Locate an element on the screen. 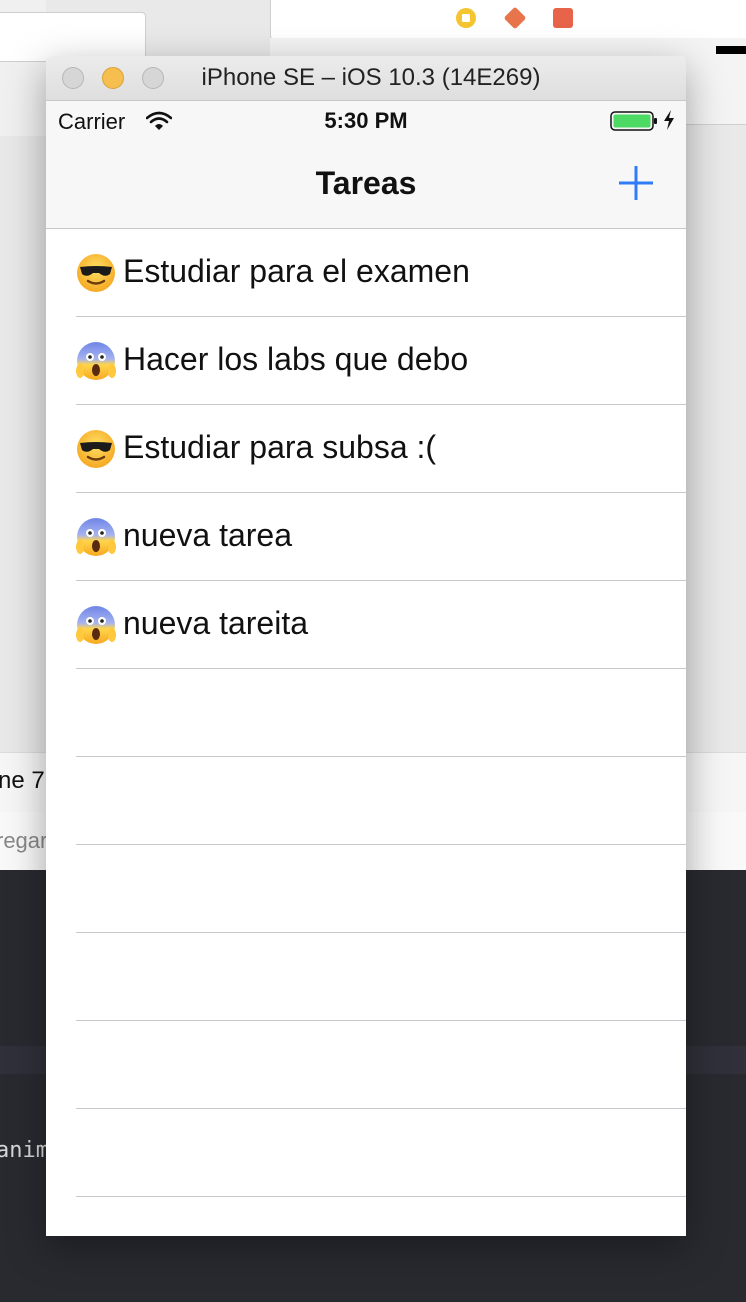  battery-icon is located at coordinates (633, 121).